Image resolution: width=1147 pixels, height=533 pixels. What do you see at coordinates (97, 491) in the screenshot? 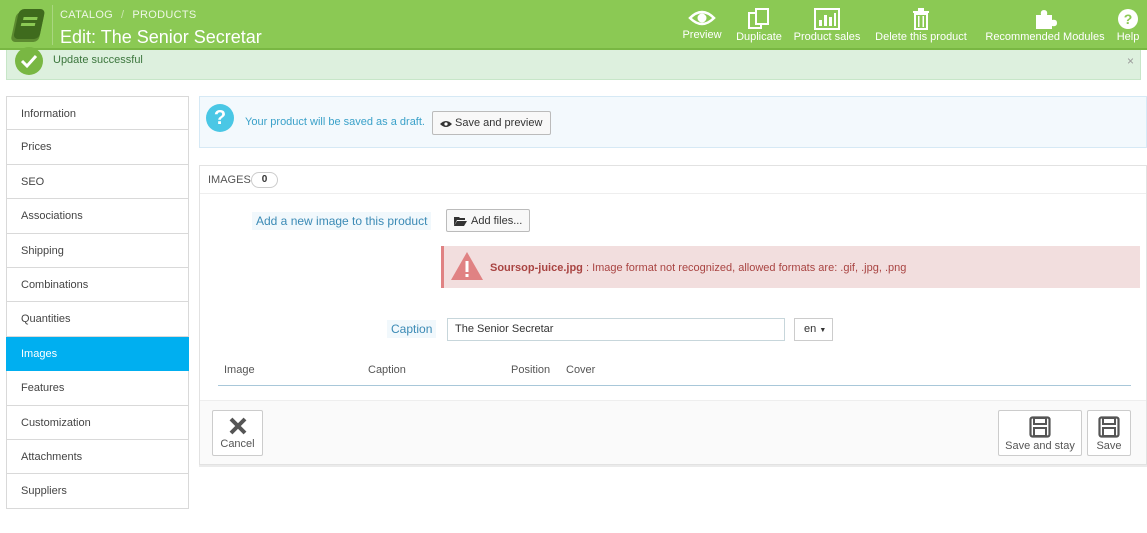
I see `sidebar-item-suppliers: Suppliers` at bounding box center [97, 491].